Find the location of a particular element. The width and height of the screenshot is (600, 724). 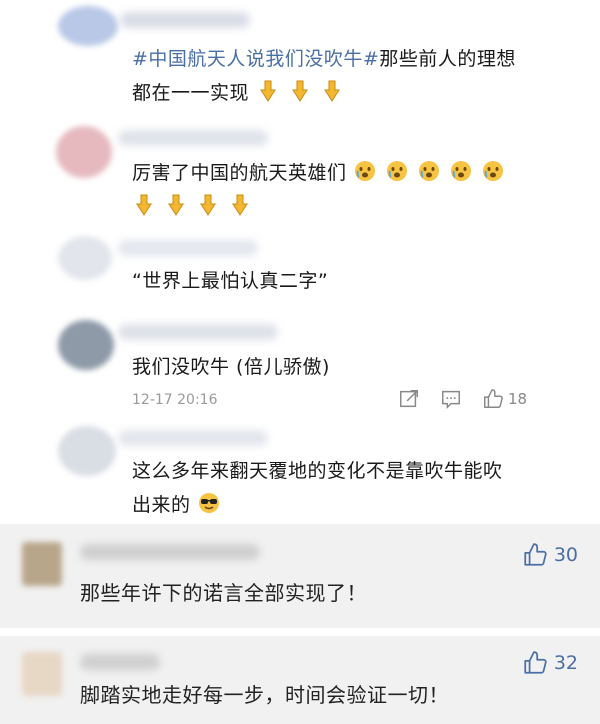

comment-3: “世界上最怕认真二字” is located at coordinates (300, 272).